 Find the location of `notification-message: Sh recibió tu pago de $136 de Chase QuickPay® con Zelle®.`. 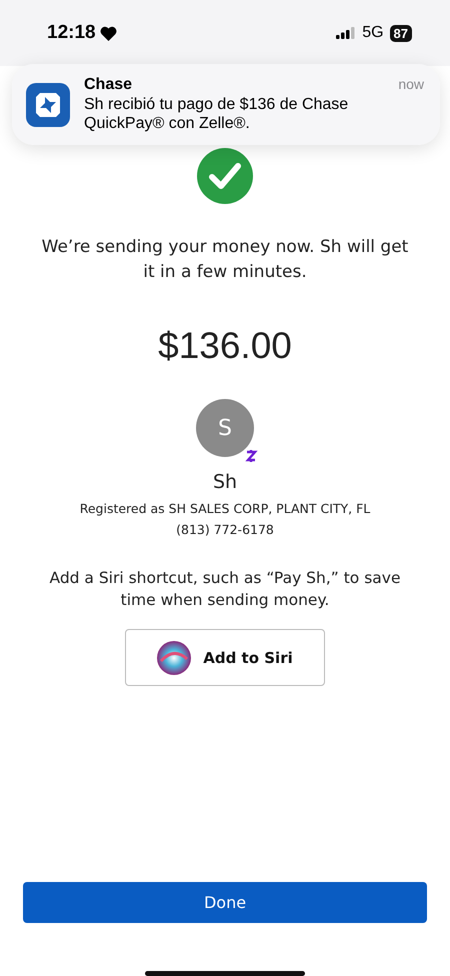

notification-message: Sh recibió tu pago de $136 de Chase QuickPay® con Zelle®. is located at coordinates (217, 114).